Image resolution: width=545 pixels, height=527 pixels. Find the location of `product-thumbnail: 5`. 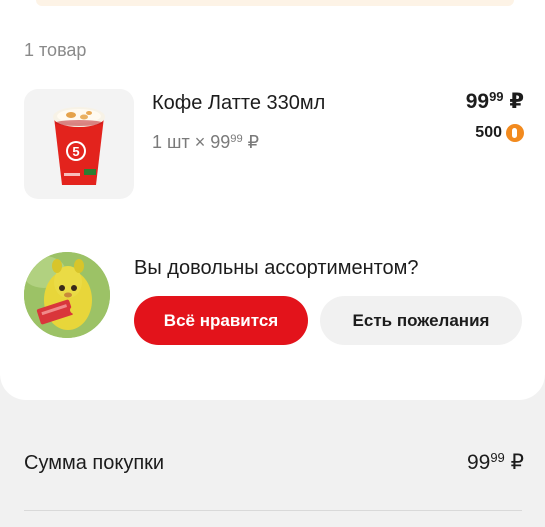

product-thumbnail: 5 is located at coordinates (79, 144).